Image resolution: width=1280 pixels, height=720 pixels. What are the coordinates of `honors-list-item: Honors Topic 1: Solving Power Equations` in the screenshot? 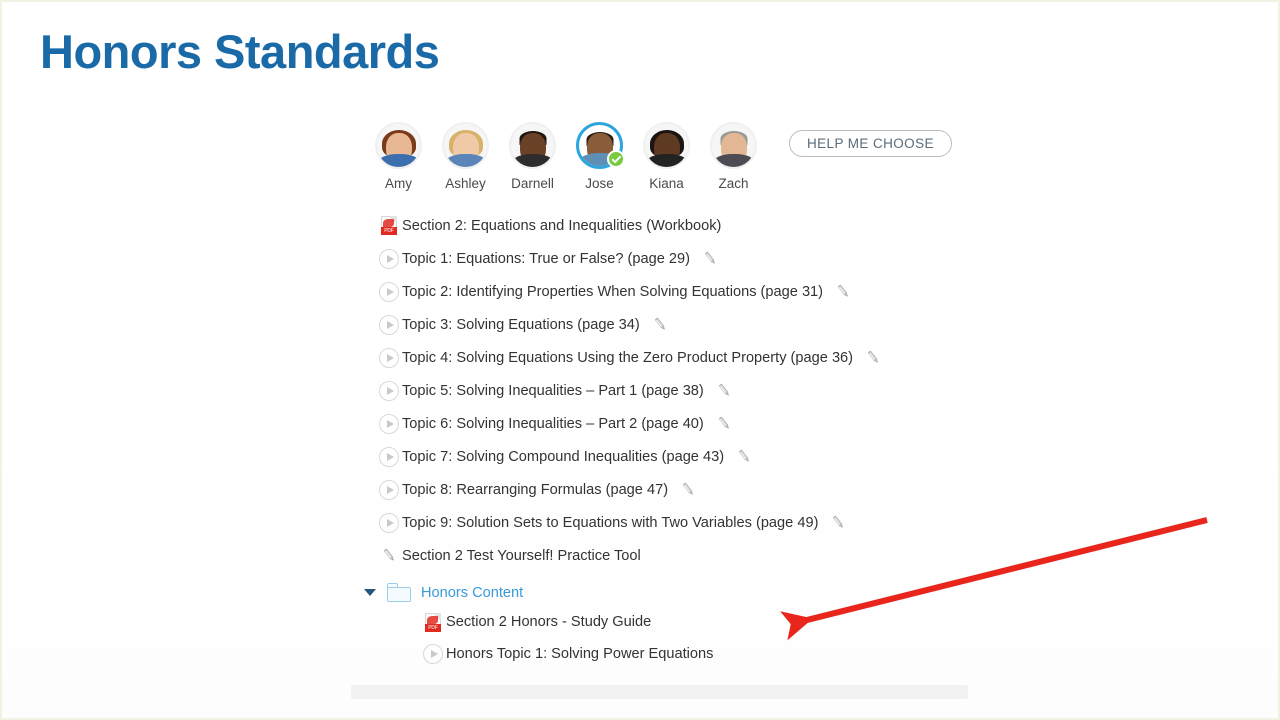 It's located at (684, 654).